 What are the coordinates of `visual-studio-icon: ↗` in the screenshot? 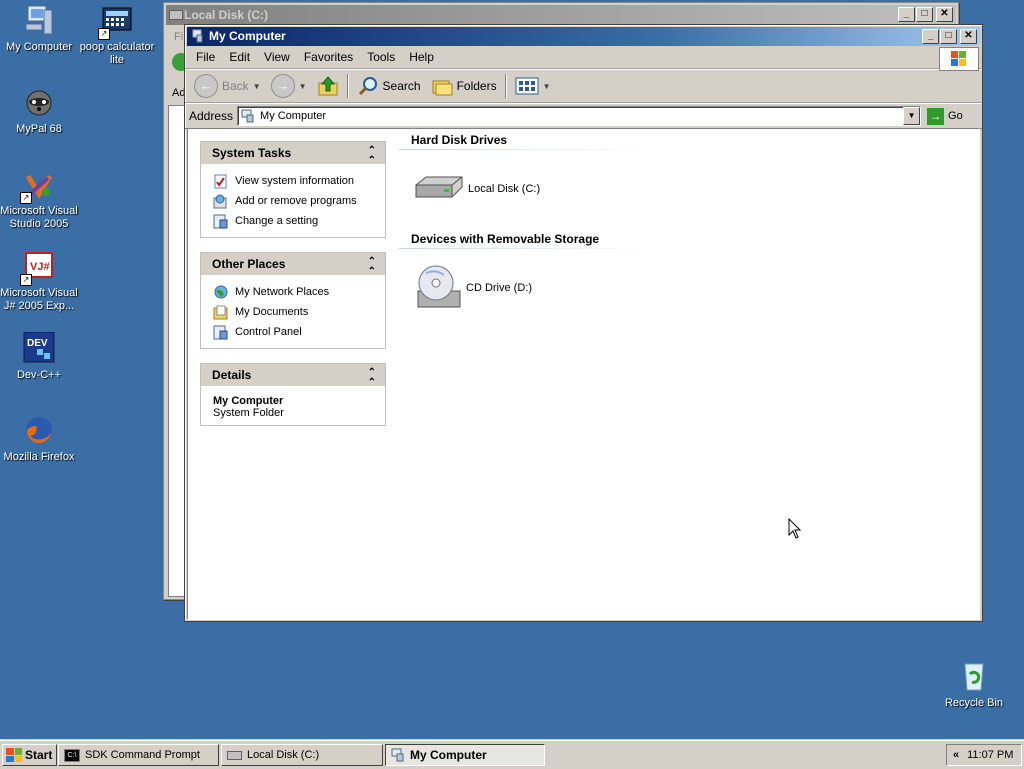 It's located at (38, 186).